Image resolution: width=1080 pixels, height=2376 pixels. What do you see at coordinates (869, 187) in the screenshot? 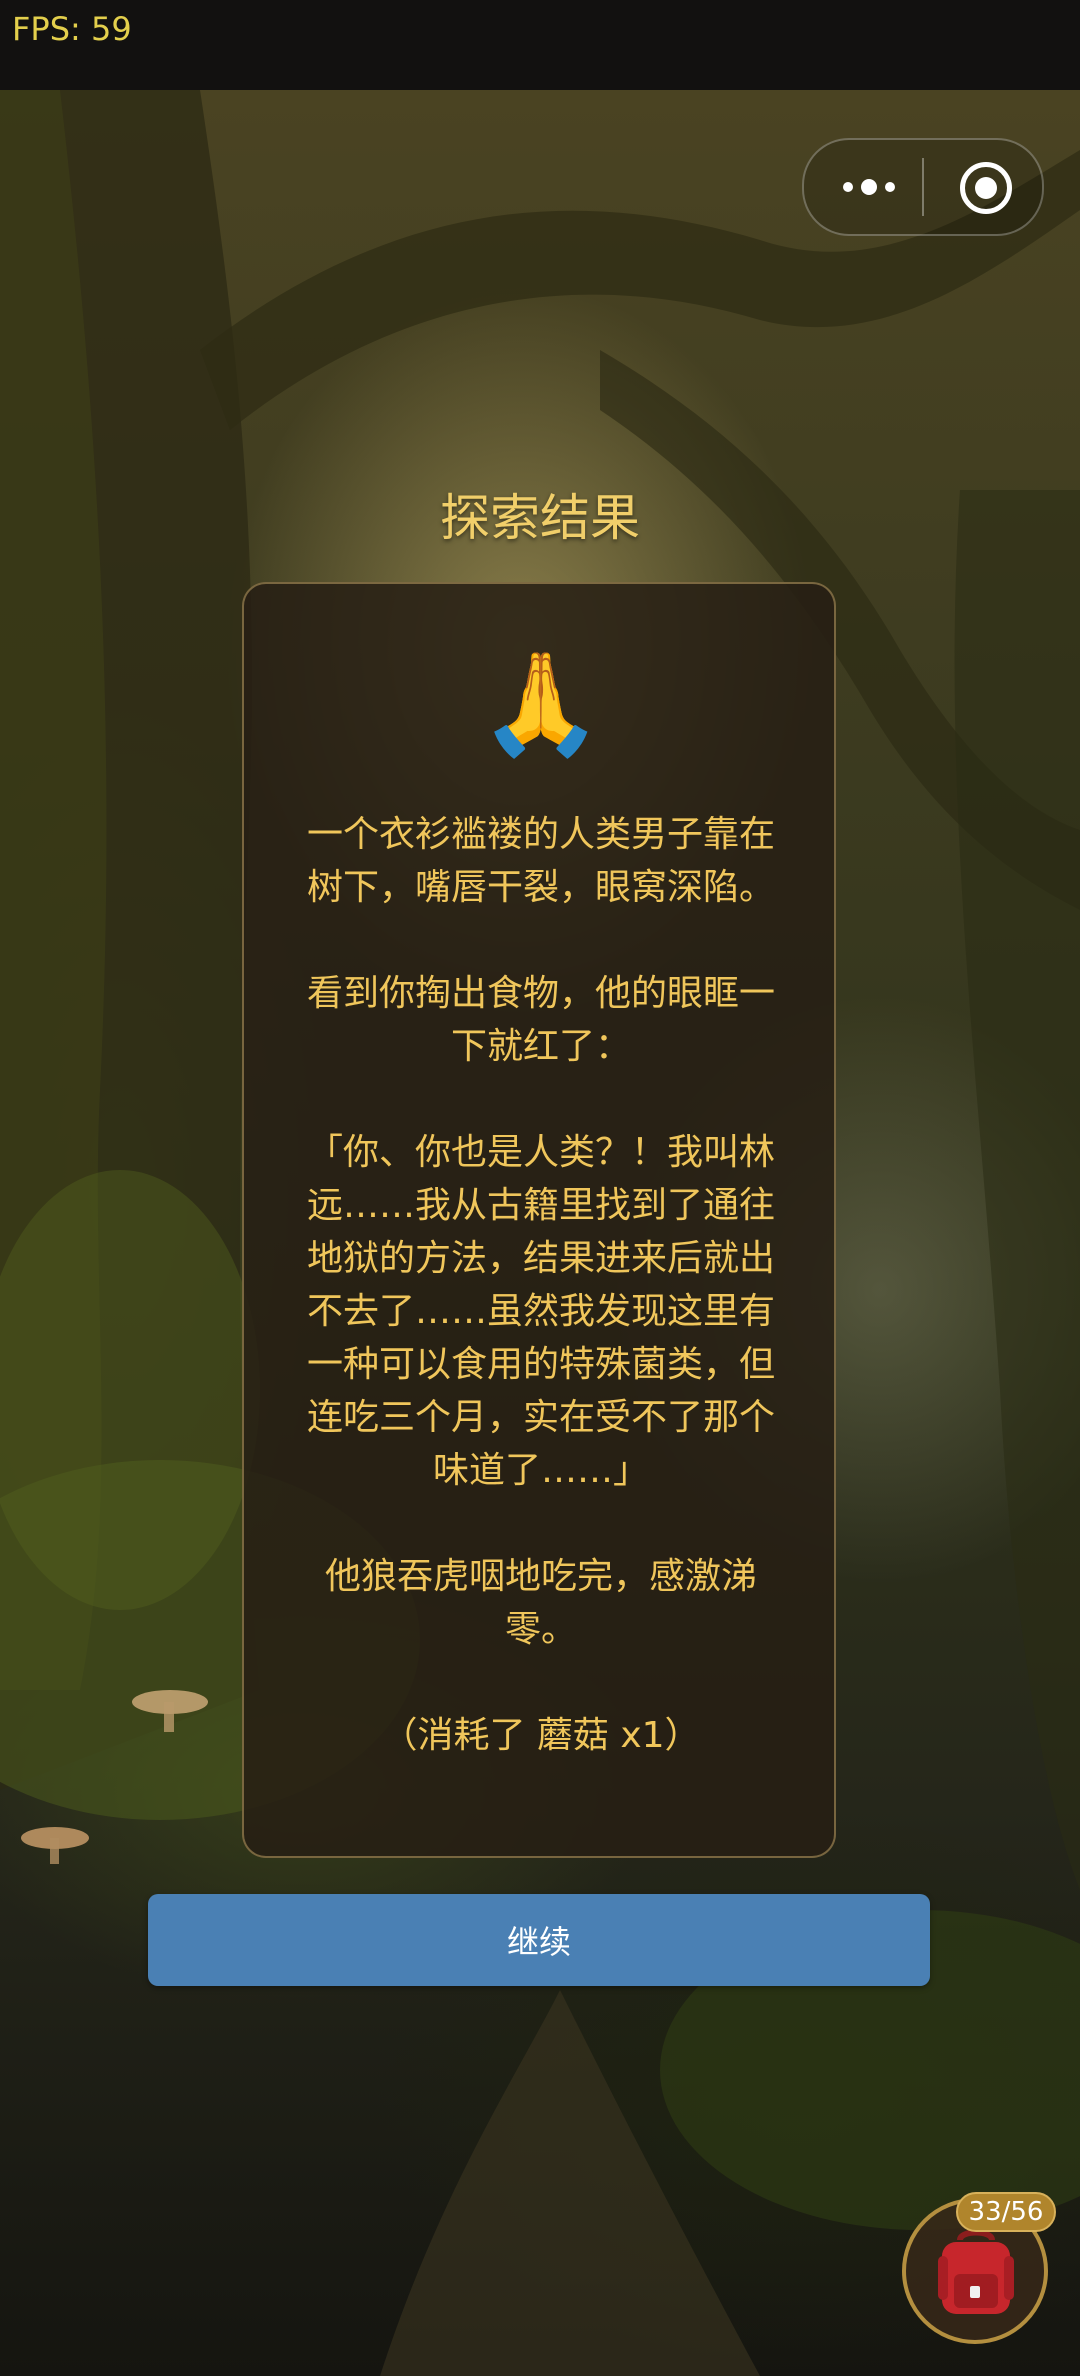
I see `more-dots-icon` at bounding box center [869, 187].